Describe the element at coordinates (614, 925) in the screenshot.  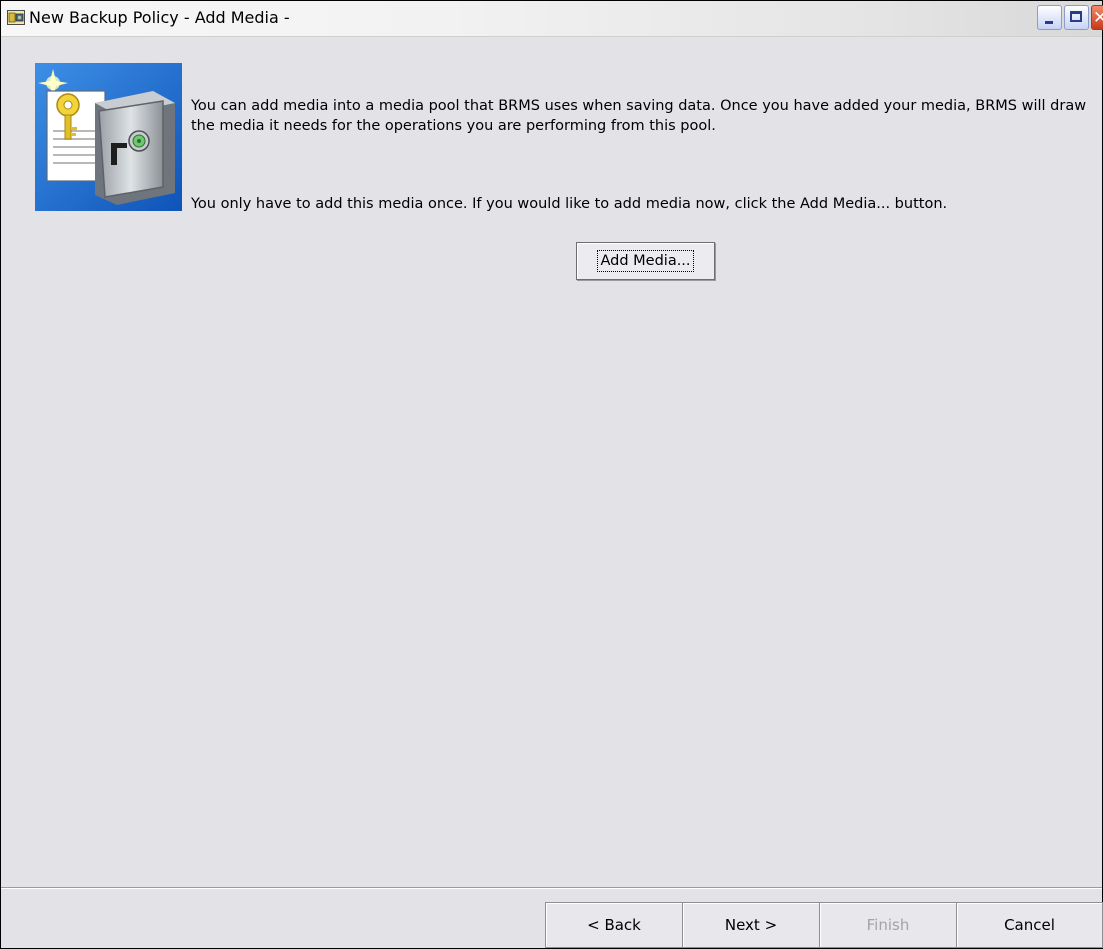
I see `back-button: < Back` at that location.